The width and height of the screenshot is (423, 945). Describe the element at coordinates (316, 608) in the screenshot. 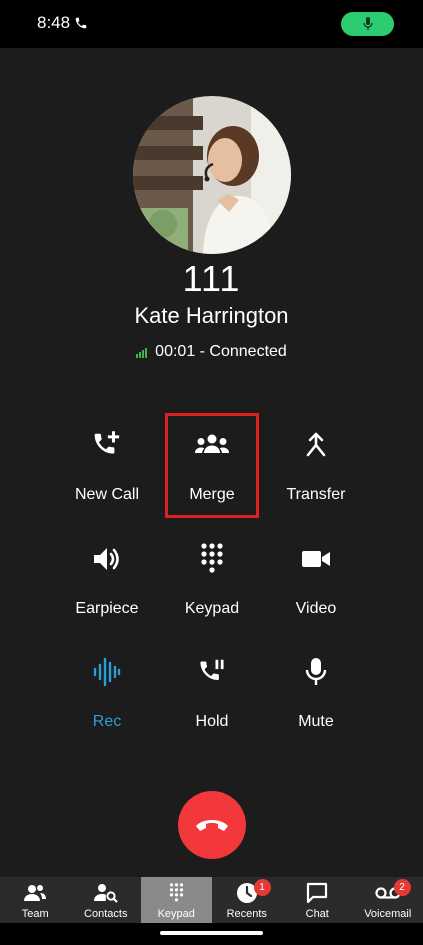

I see `video-label: Video` at that location.